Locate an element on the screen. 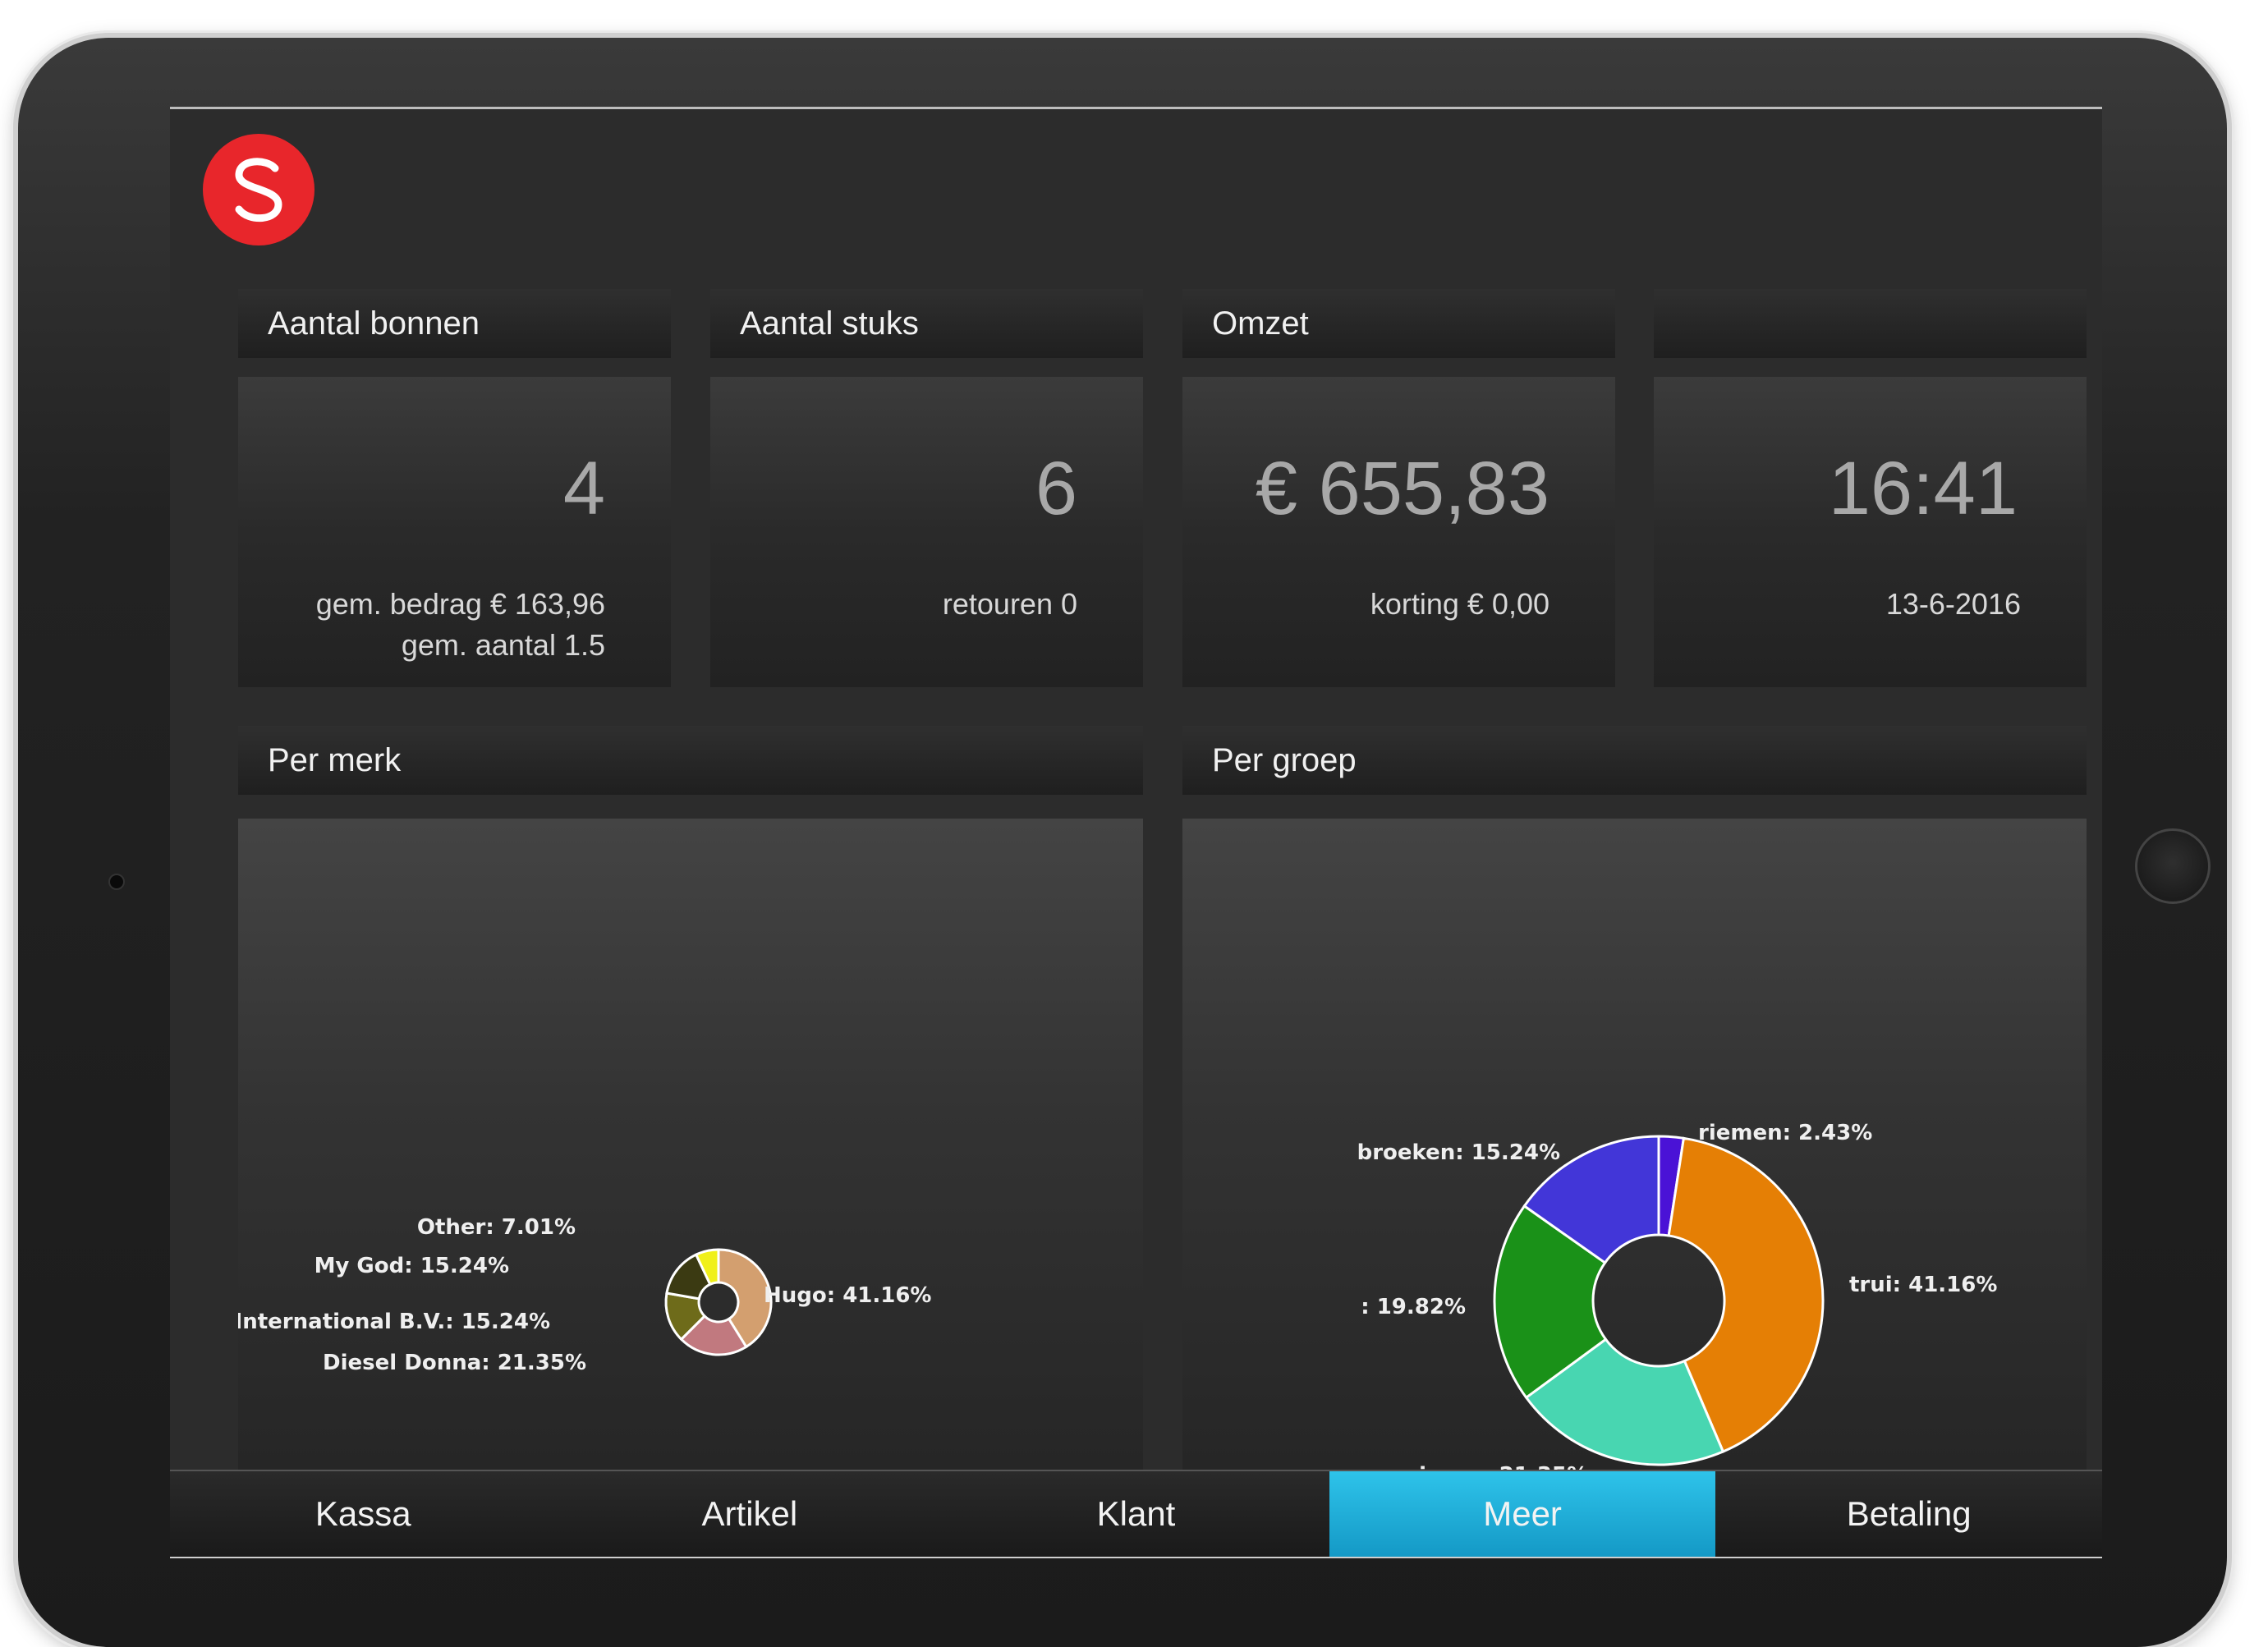 The width and height of the screenshot is (2268, 1647). app-logo is located at coordinates (258, 189).